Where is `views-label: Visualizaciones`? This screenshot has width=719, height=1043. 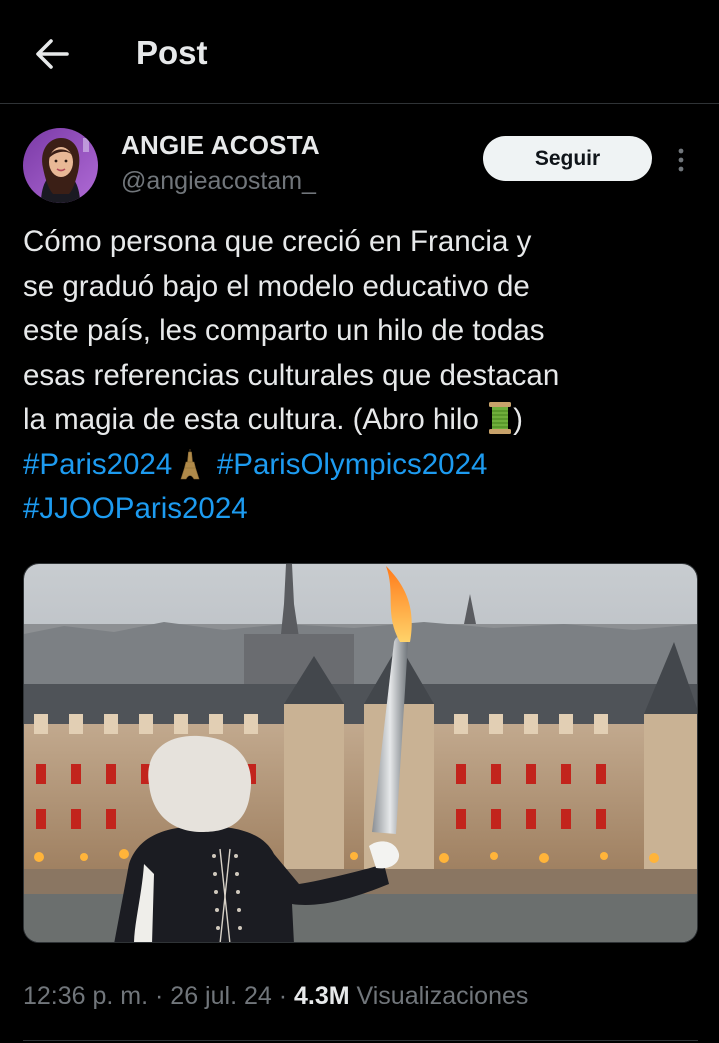 views-label: Visualizaciones is located at coordinates (439, 996).